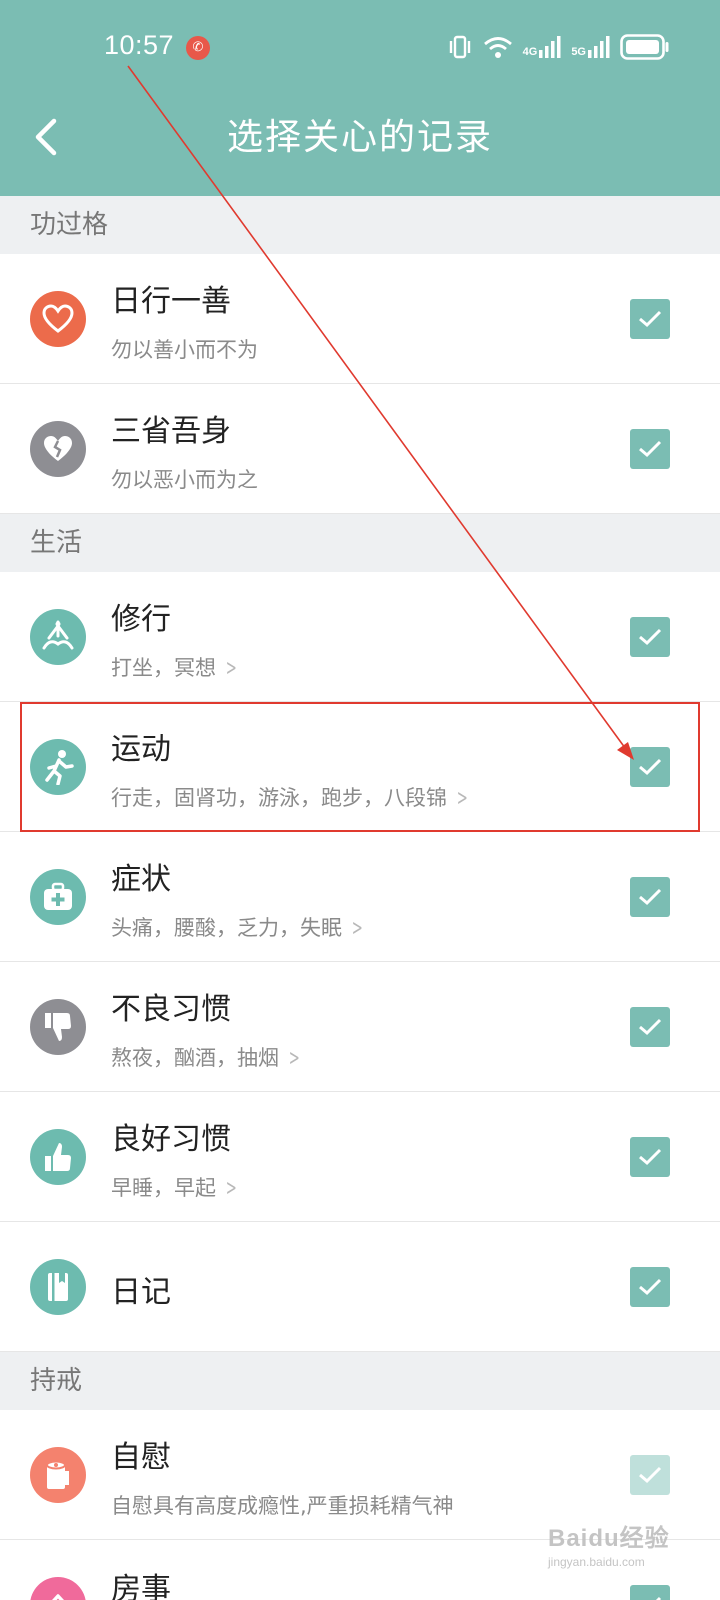  Describe the element at coordinates (590, 47) in the screenshot. I see `cell-signal-2-icon: 5G` at that location.